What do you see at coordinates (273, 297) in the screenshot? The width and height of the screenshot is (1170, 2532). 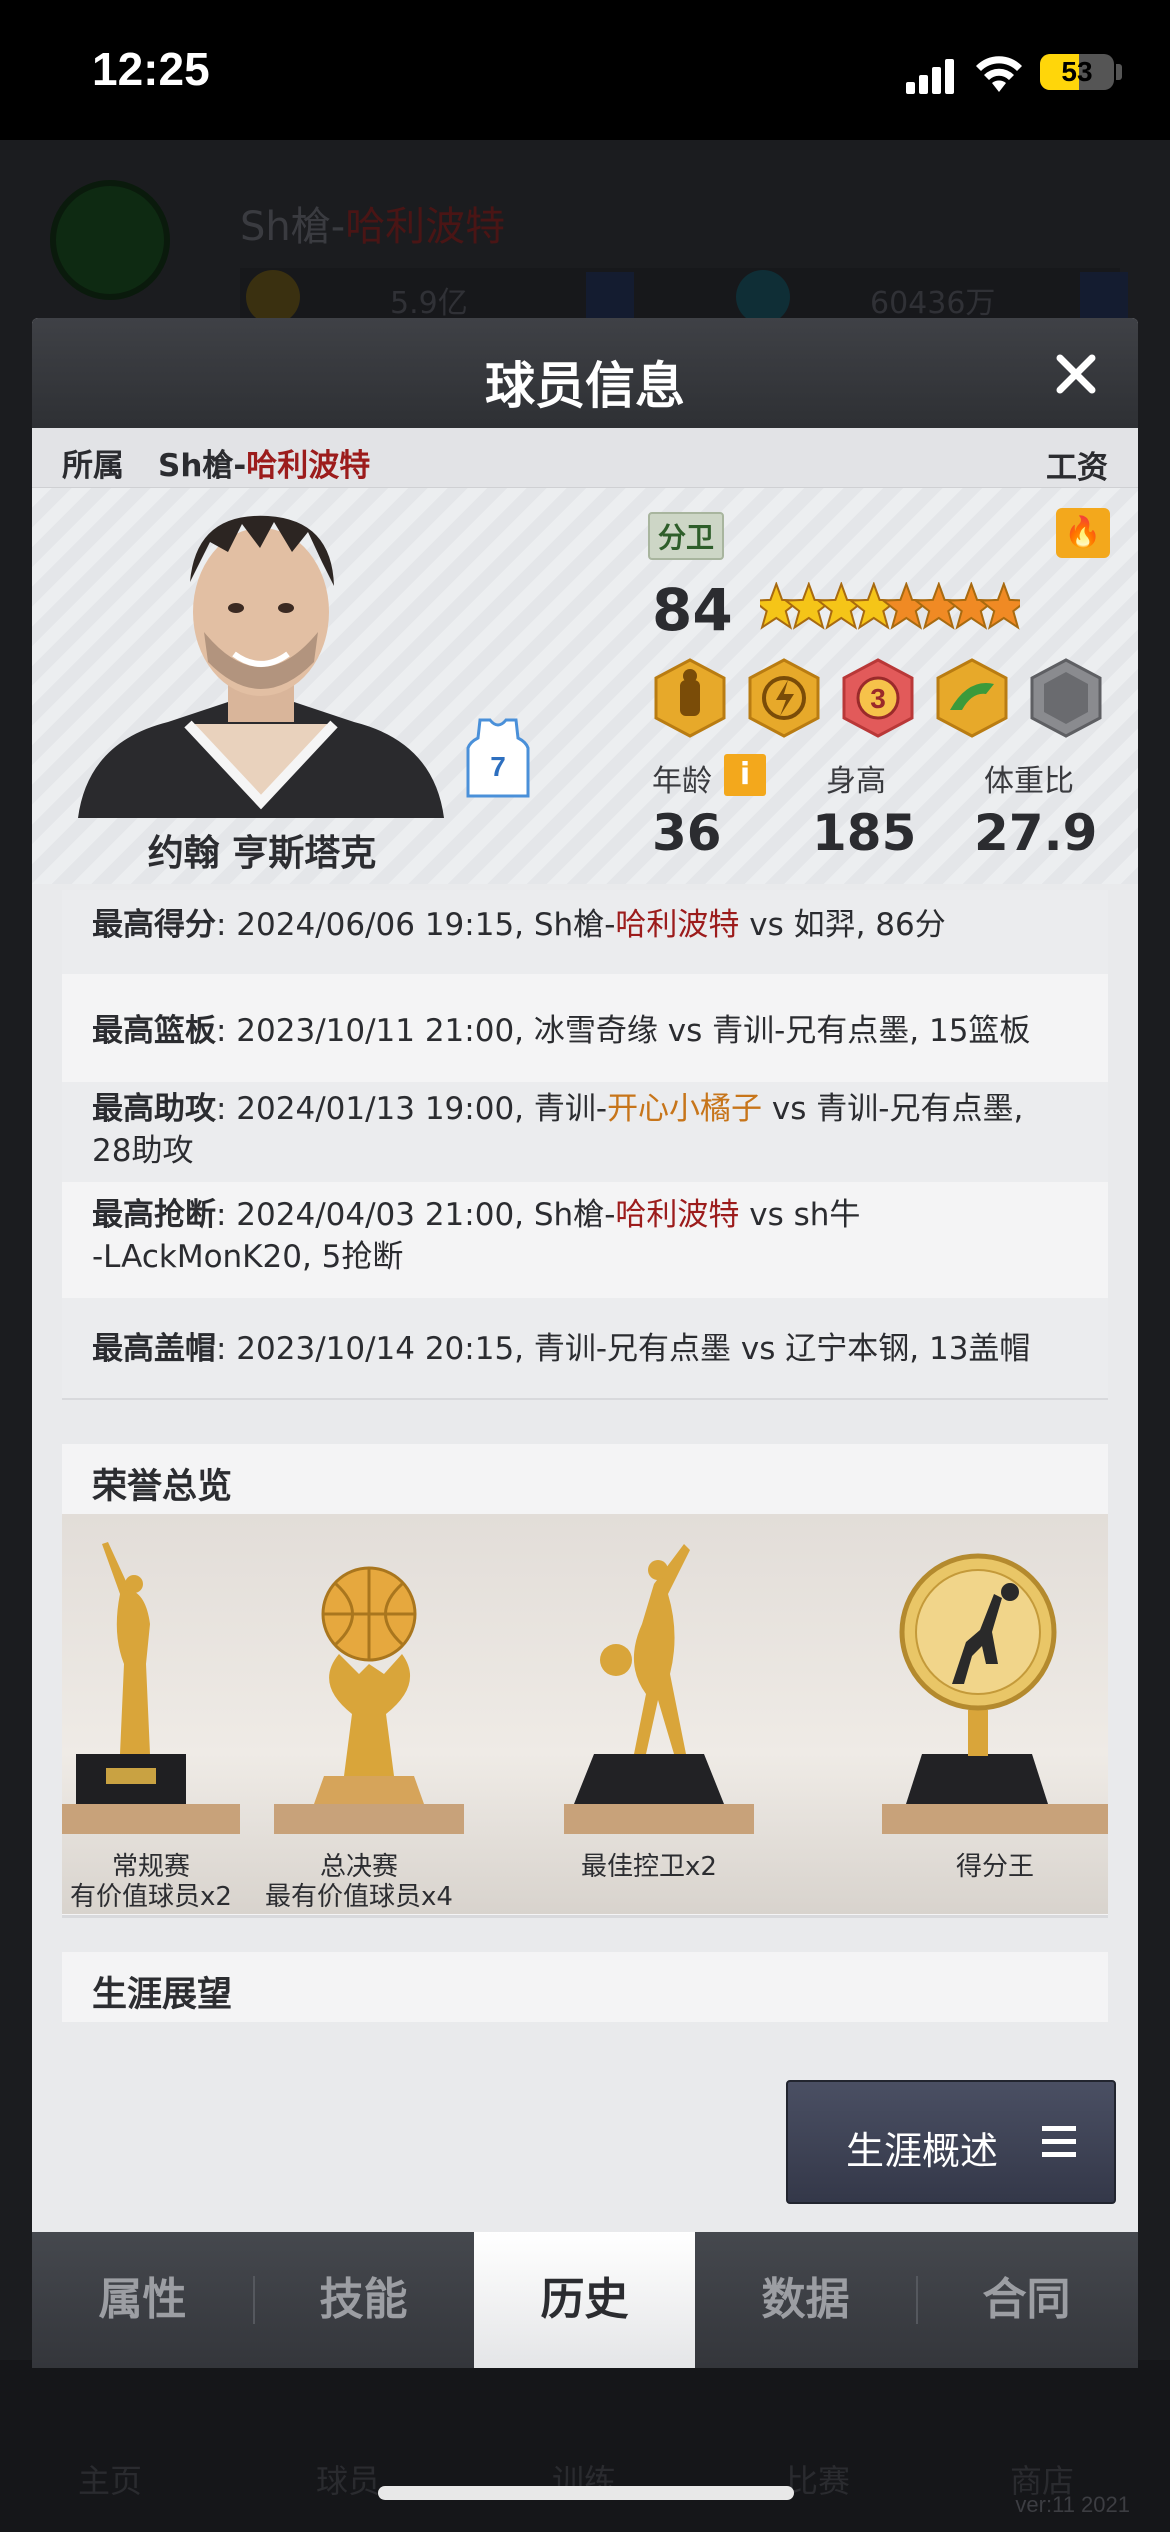 I see `coin-icon` at bounding box center [273, 297].